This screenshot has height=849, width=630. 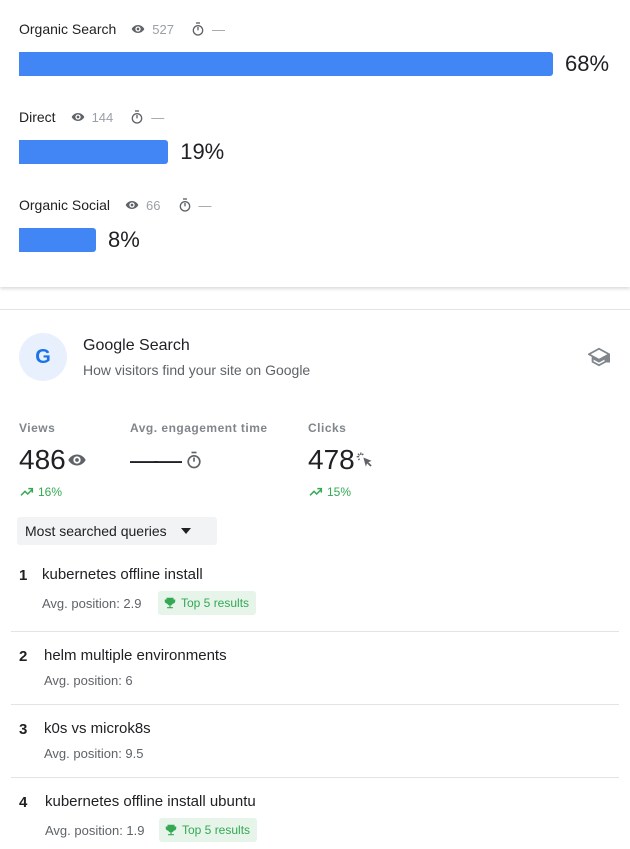 I want to click on channel-row-organic-search: Organic Search 527 —, so click(x=122, y=29).